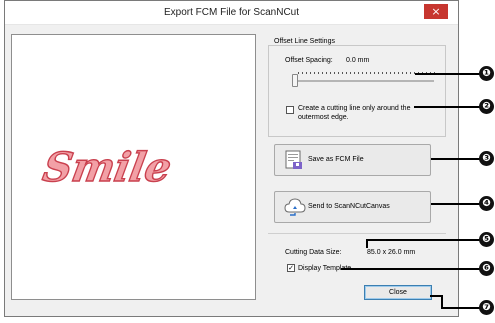 The image size is (495, 323). What do you see at coordinates (391, 252) in the screenshot?
I see `cutting-data-size-value: 85.0 x 26.0 mm` at bounding box center [391, 252].